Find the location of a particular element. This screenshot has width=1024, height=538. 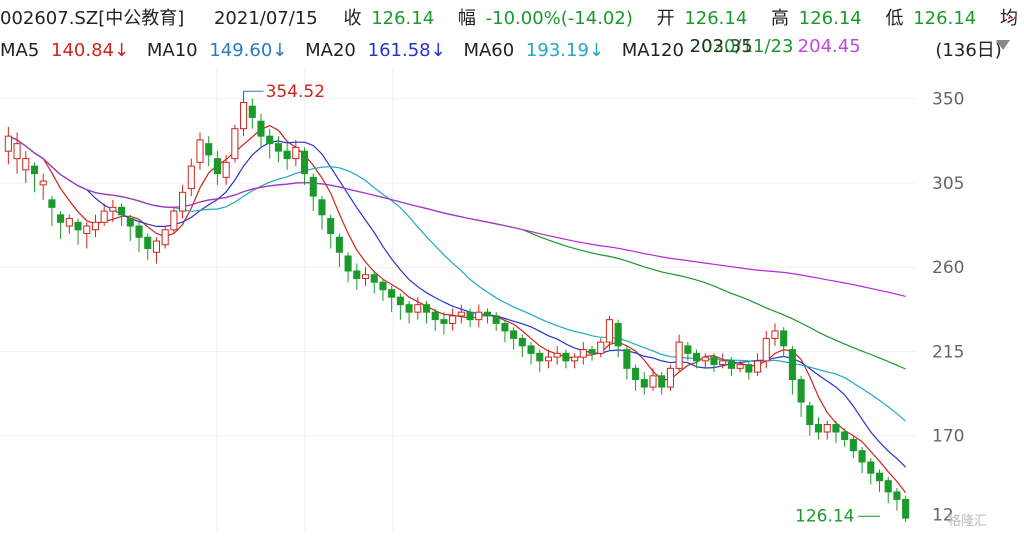

ma120-overlap: 2020/11/23 203.35 204.45 is located at coordinates (810, 47).